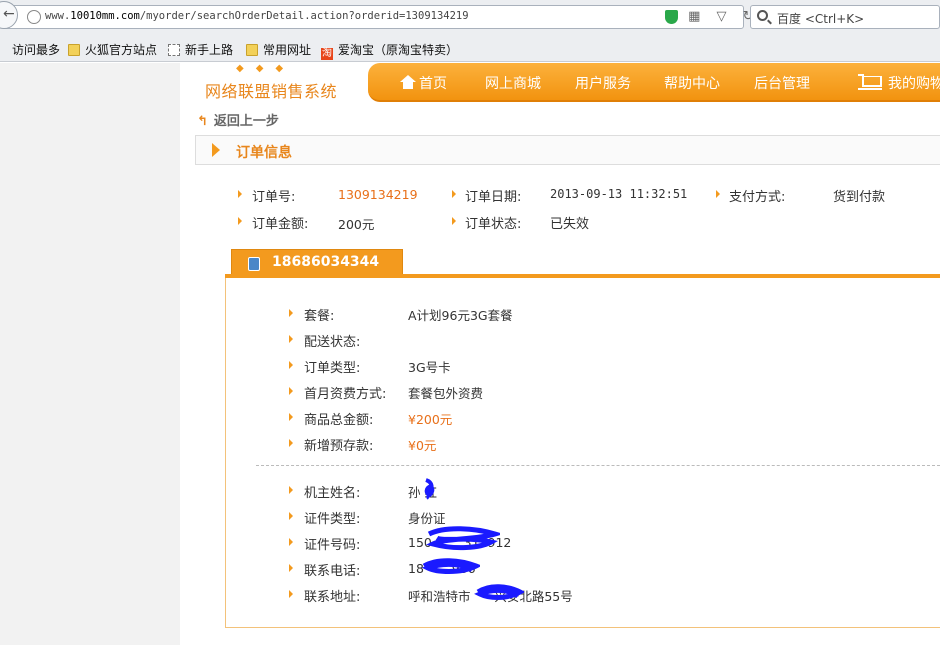  What do you see at coordinates (493, 224) in the screenshot?
I see `status-label: 订单状态:` at bounding box center [493, 224].